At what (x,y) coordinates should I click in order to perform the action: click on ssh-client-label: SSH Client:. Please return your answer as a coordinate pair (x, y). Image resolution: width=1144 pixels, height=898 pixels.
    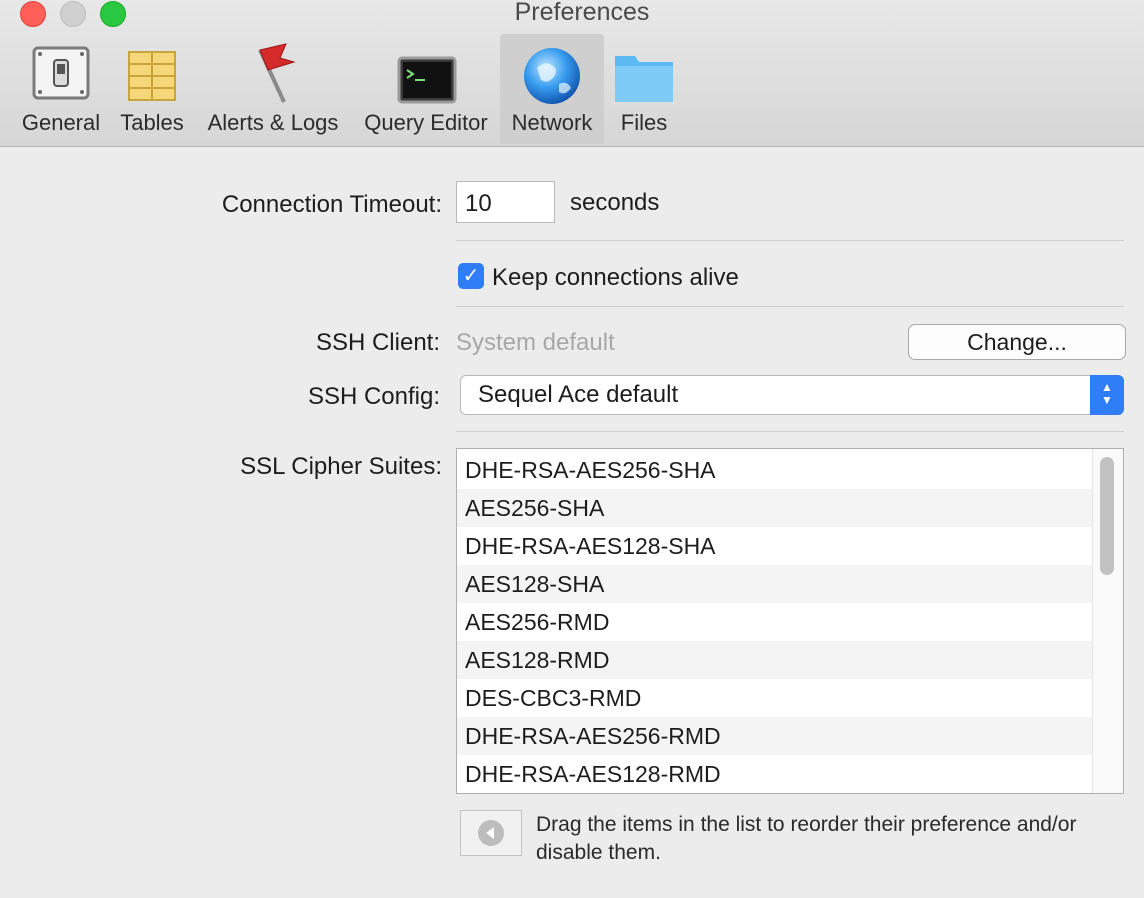
    Looking at the image, I should click on (377, 342).